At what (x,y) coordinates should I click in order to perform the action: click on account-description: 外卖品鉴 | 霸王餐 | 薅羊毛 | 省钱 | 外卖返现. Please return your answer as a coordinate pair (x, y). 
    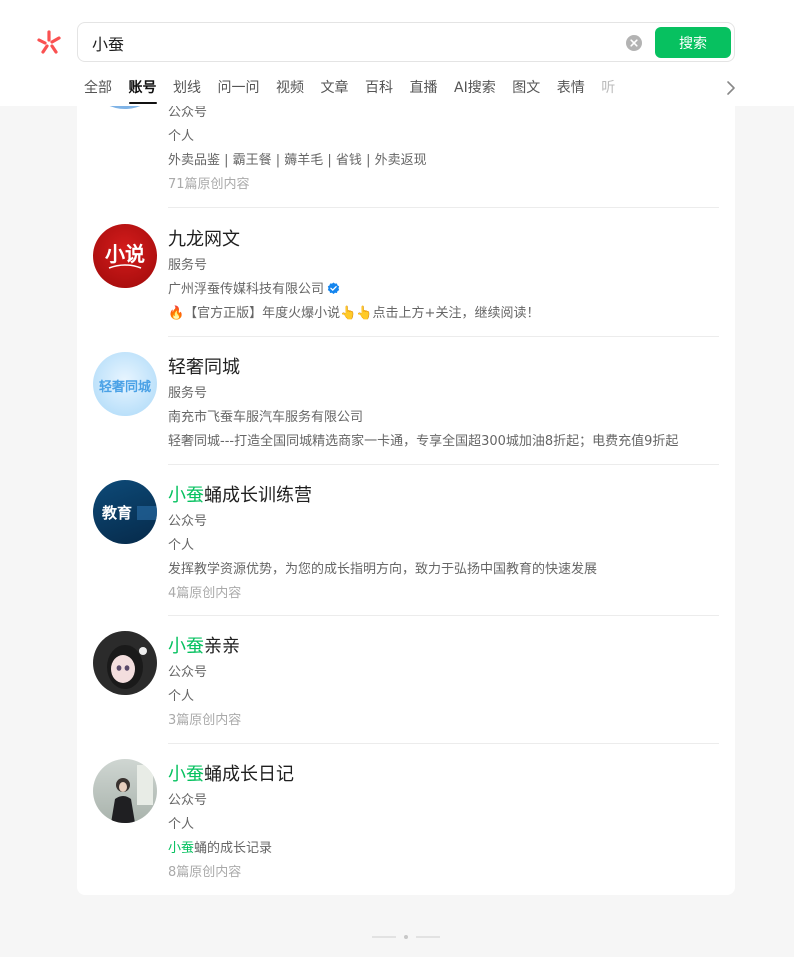
    Looking at the image, I should click on (297, 160).